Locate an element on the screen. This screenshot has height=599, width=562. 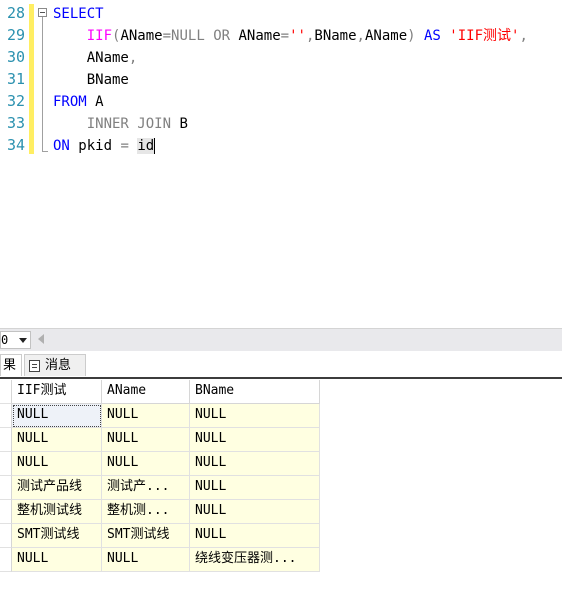
code-line: SELECT is located at coordinates (78, 14).